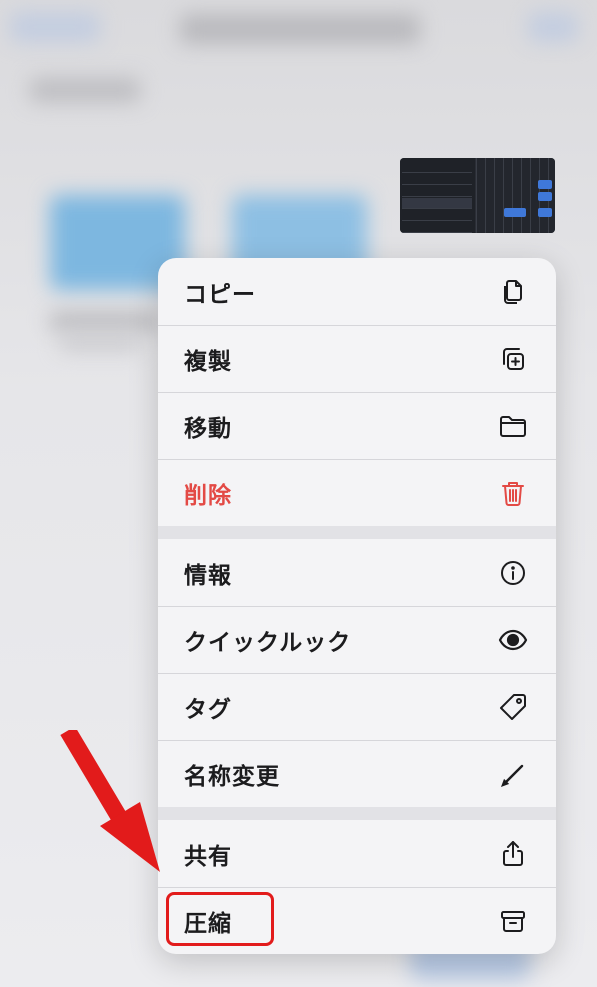 The height and width of the screenshot is (987, 597). Describe the element at coordinates (268, 643) in the screenshot. I see `menu-item-label: クイックルック` at that location.